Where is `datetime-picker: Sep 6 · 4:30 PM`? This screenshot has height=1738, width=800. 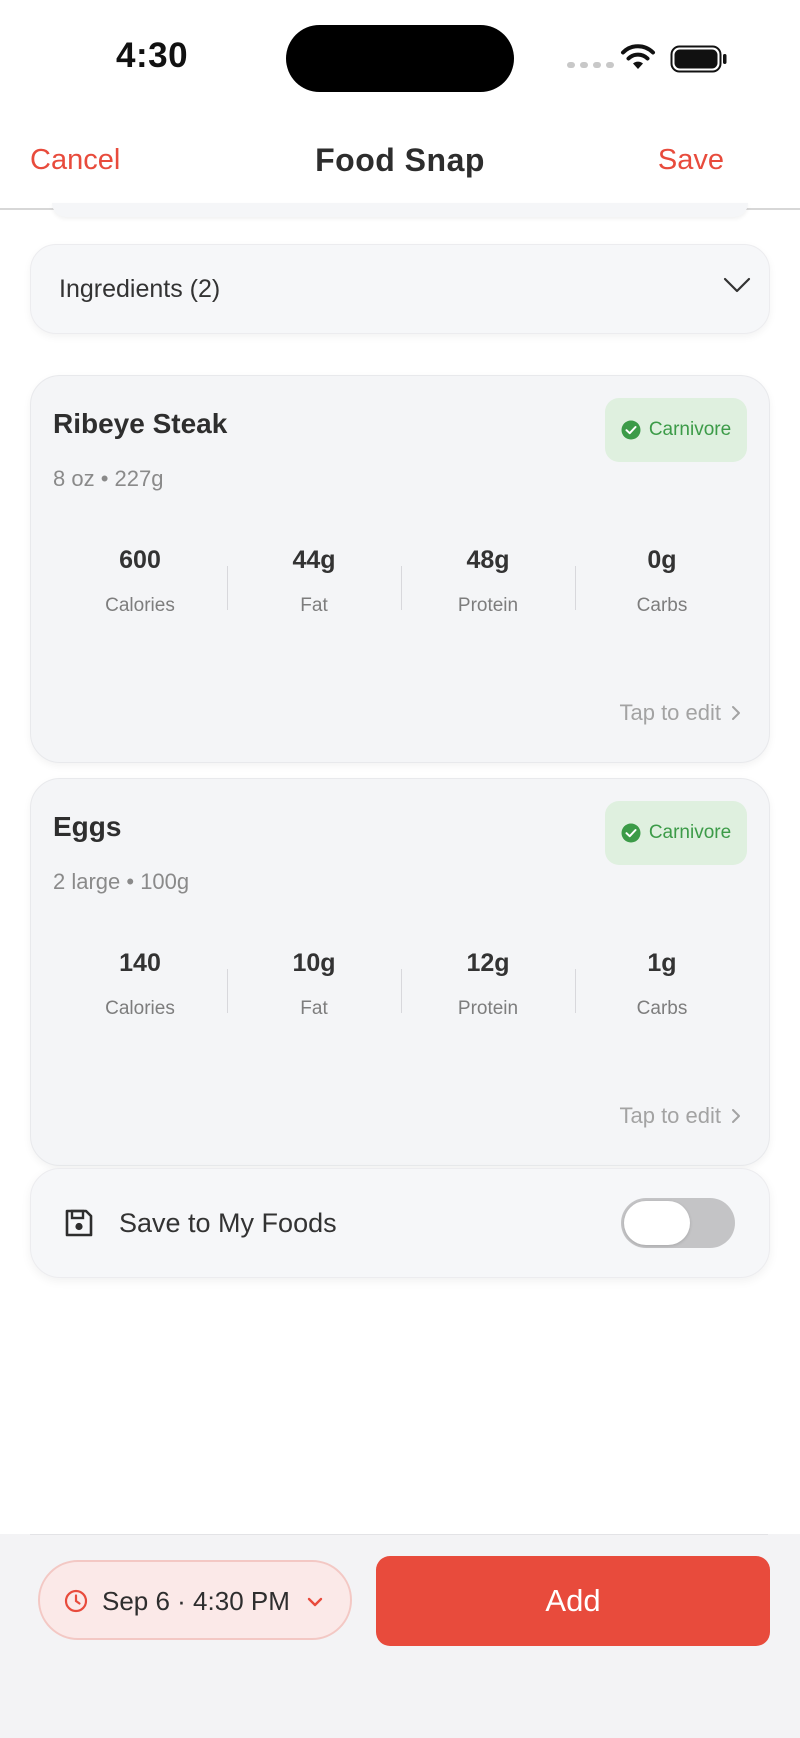 datetime-picker: Sep 6 · 4:30 PM is located at coordinates (195, 1600).